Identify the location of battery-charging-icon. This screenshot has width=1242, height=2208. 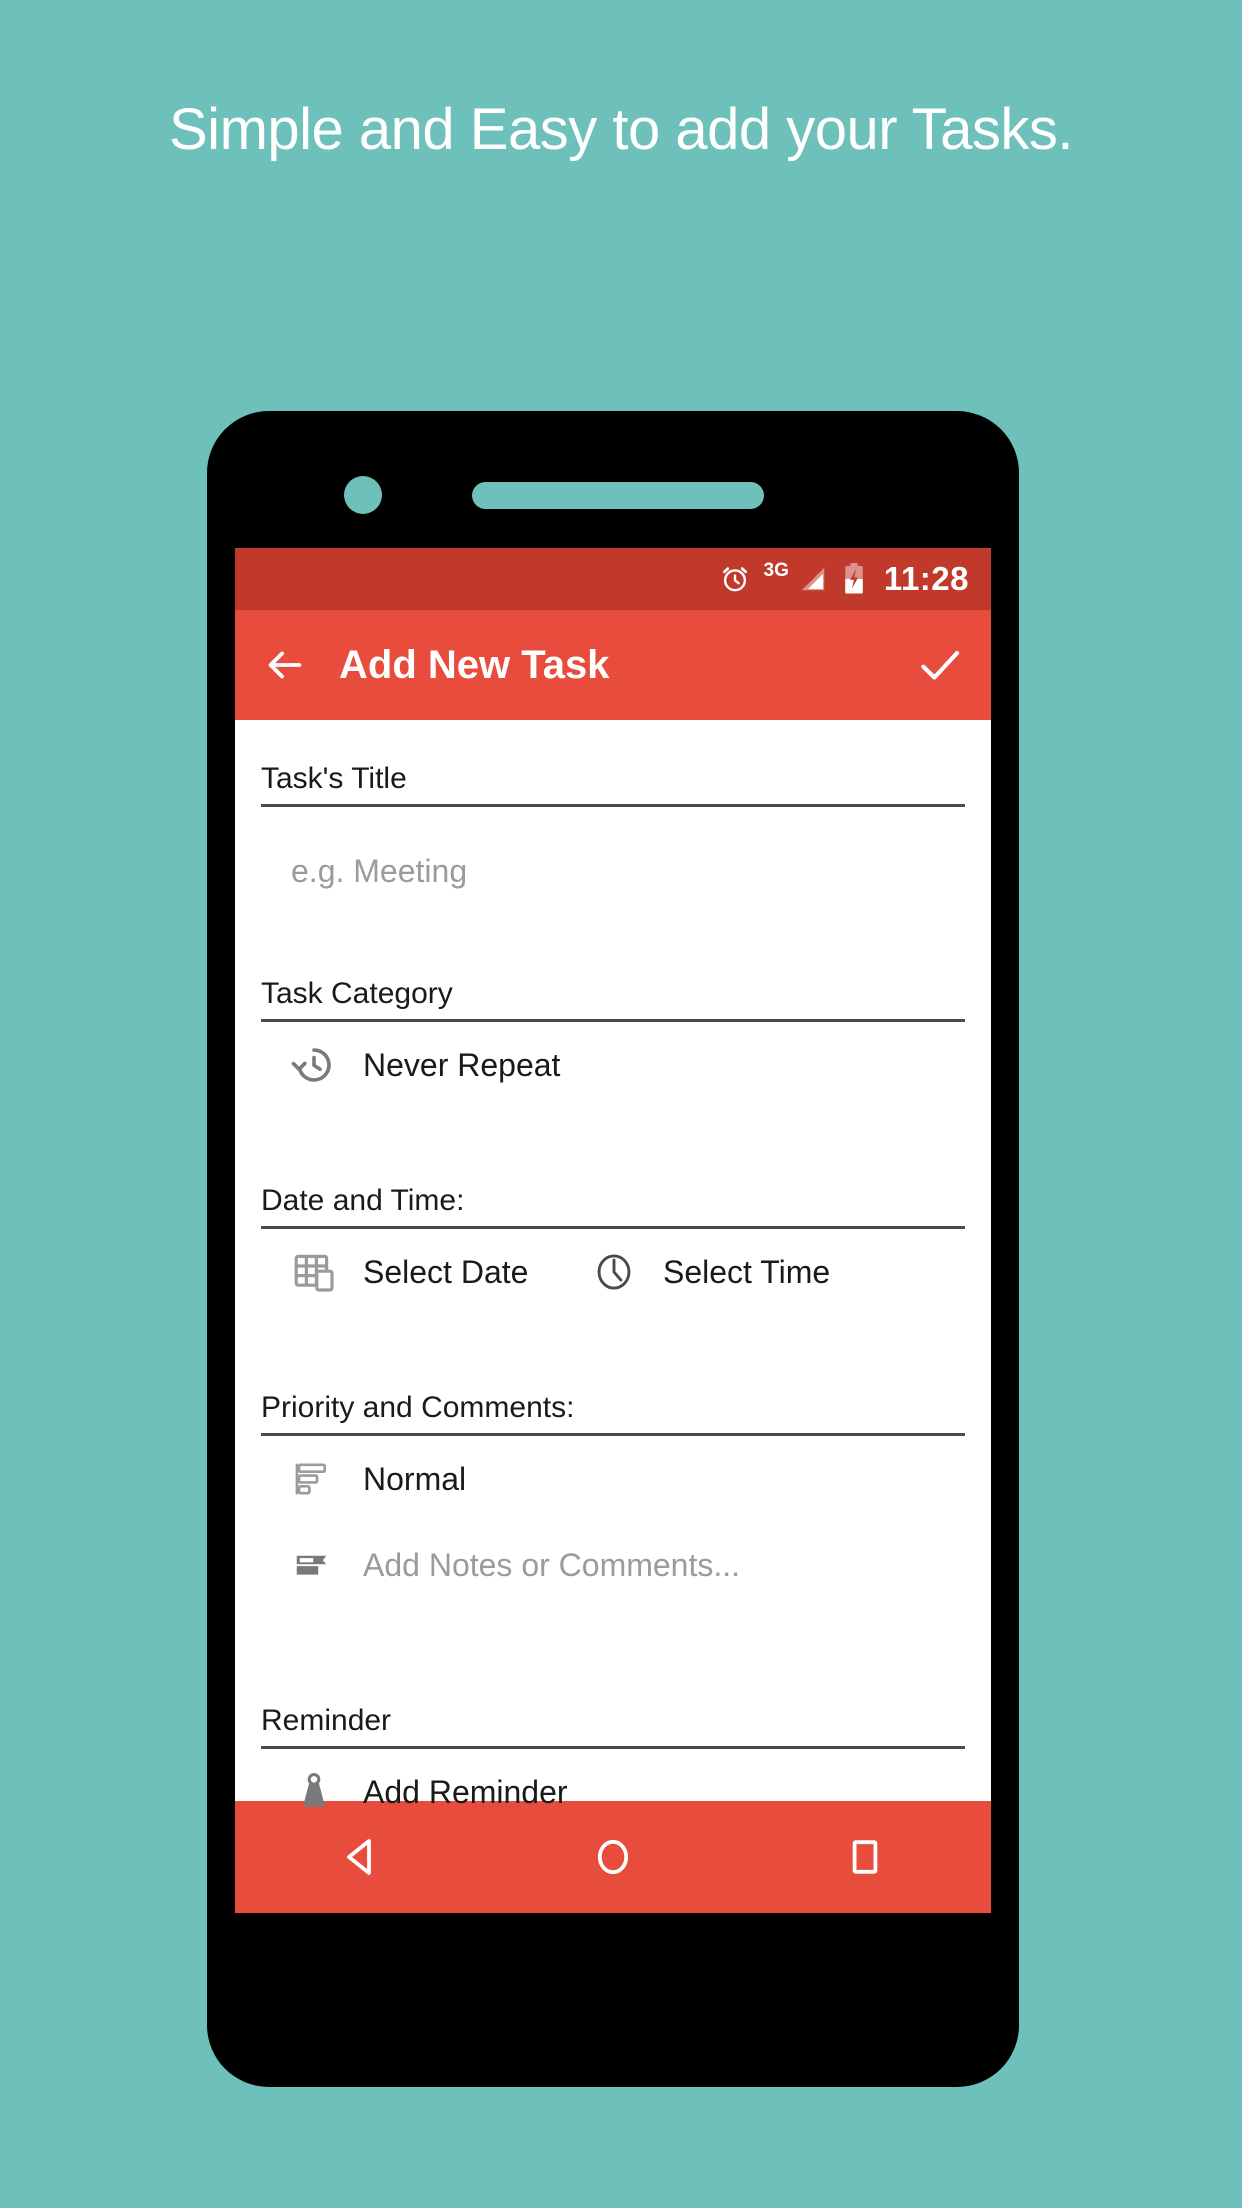
(854, 579).